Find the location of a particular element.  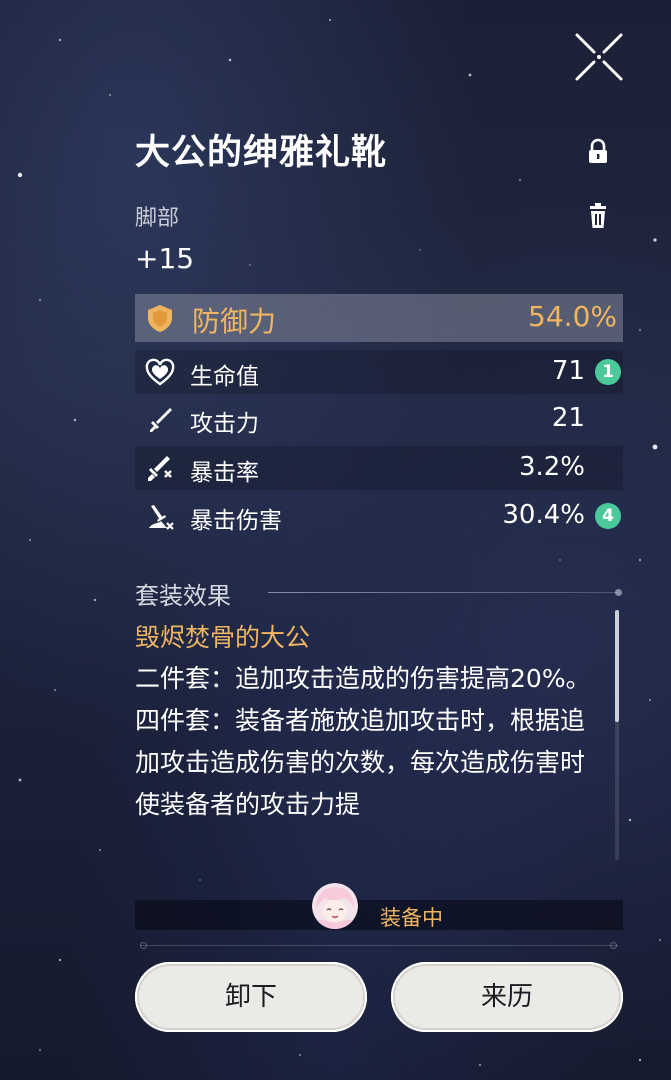

trash-icon is located at coordinates (598, 215).